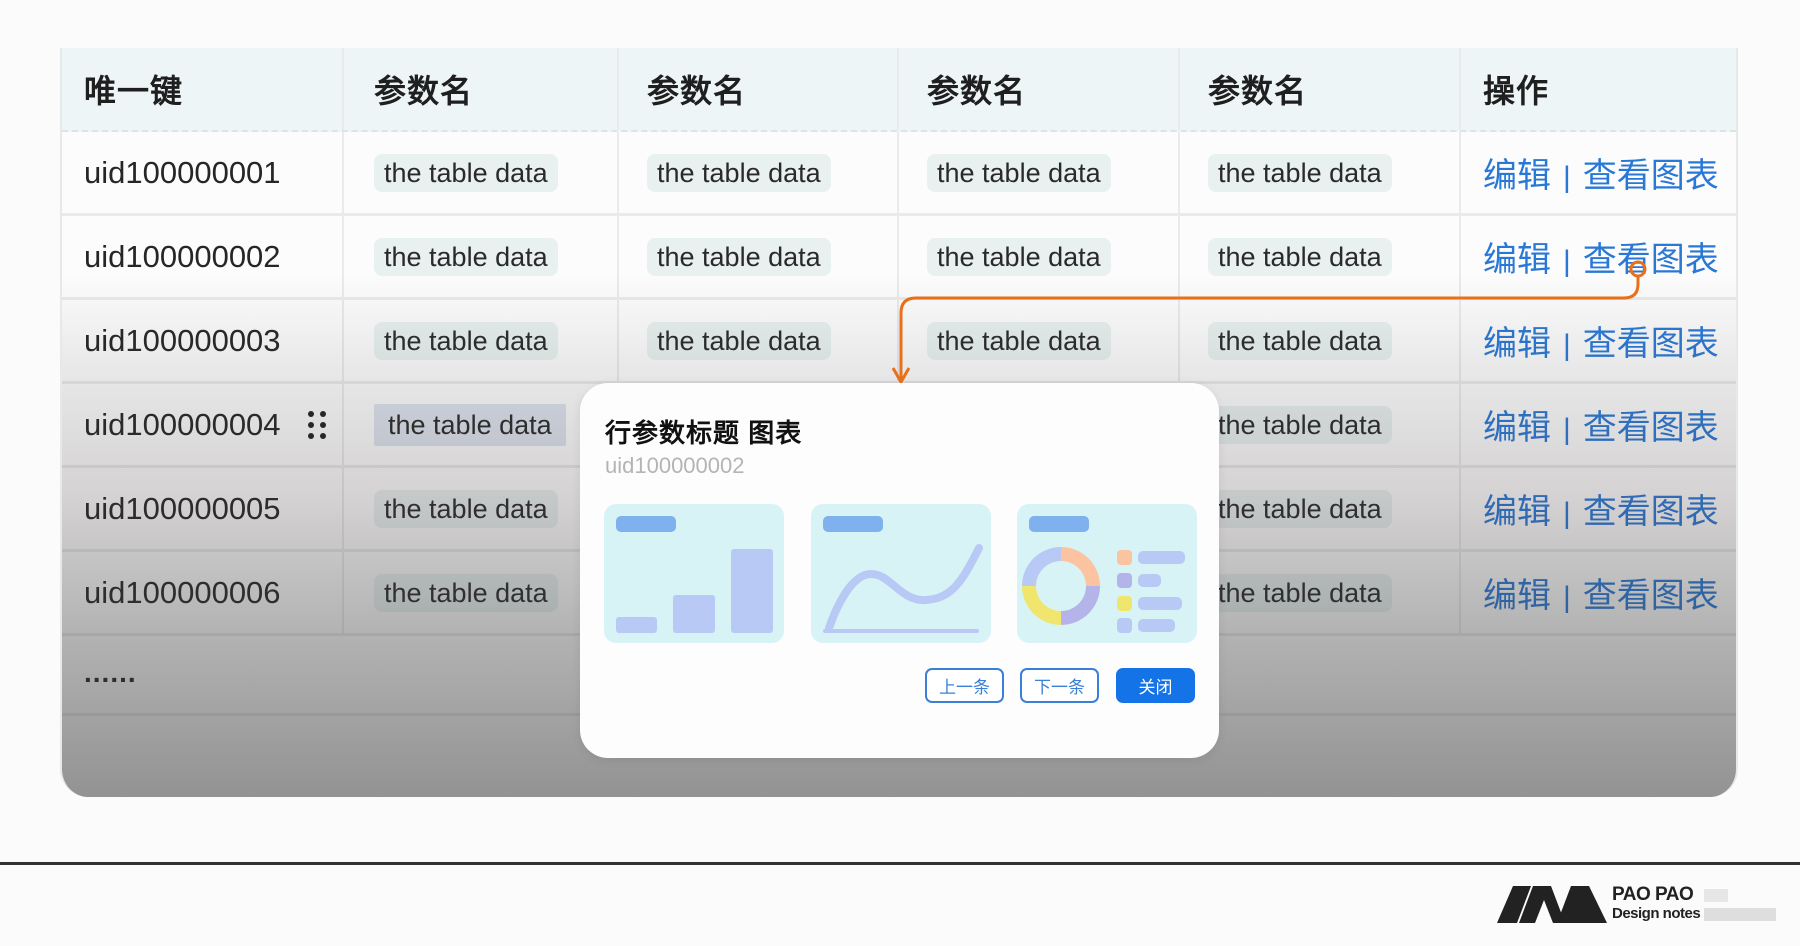 This screenshot has height=946, width=1800. Describe the element at coordinates (1080, 566) in the screenshot. I see `donut-slice-orange` at that location.